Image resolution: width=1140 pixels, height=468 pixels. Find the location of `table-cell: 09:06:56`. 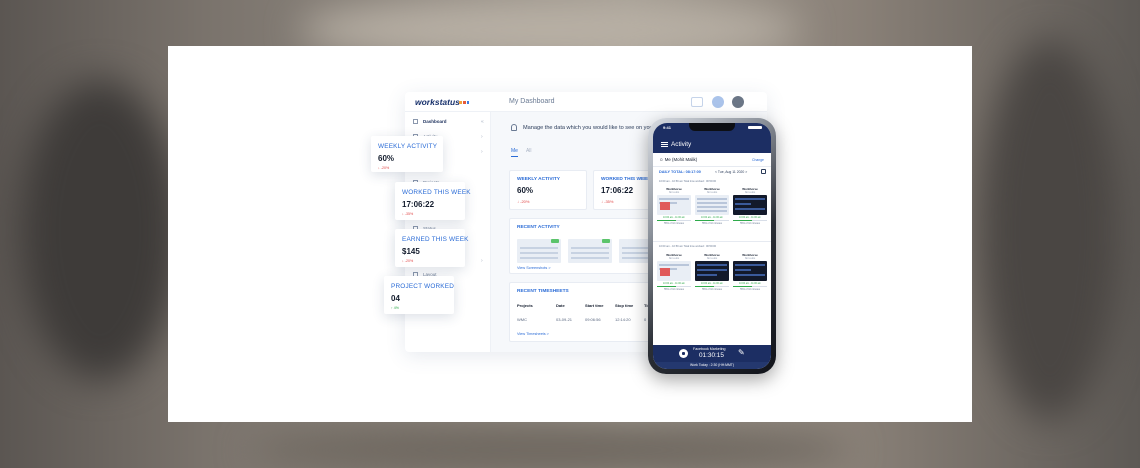

table-cell: 09:06:56 is located at coordinates (593, 319).